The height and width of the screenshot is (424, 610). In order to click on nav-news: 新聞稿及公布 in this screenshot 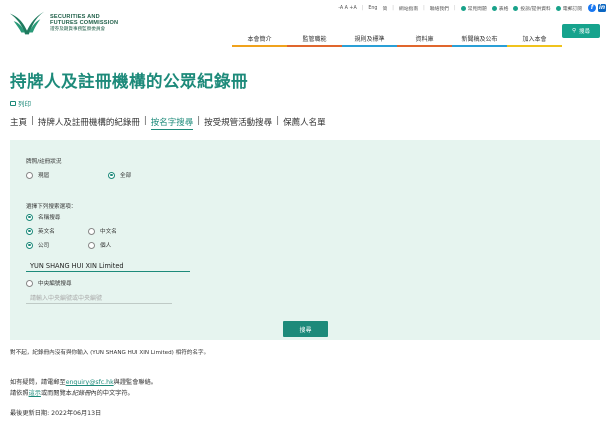, I will do `click(479, 39)`.